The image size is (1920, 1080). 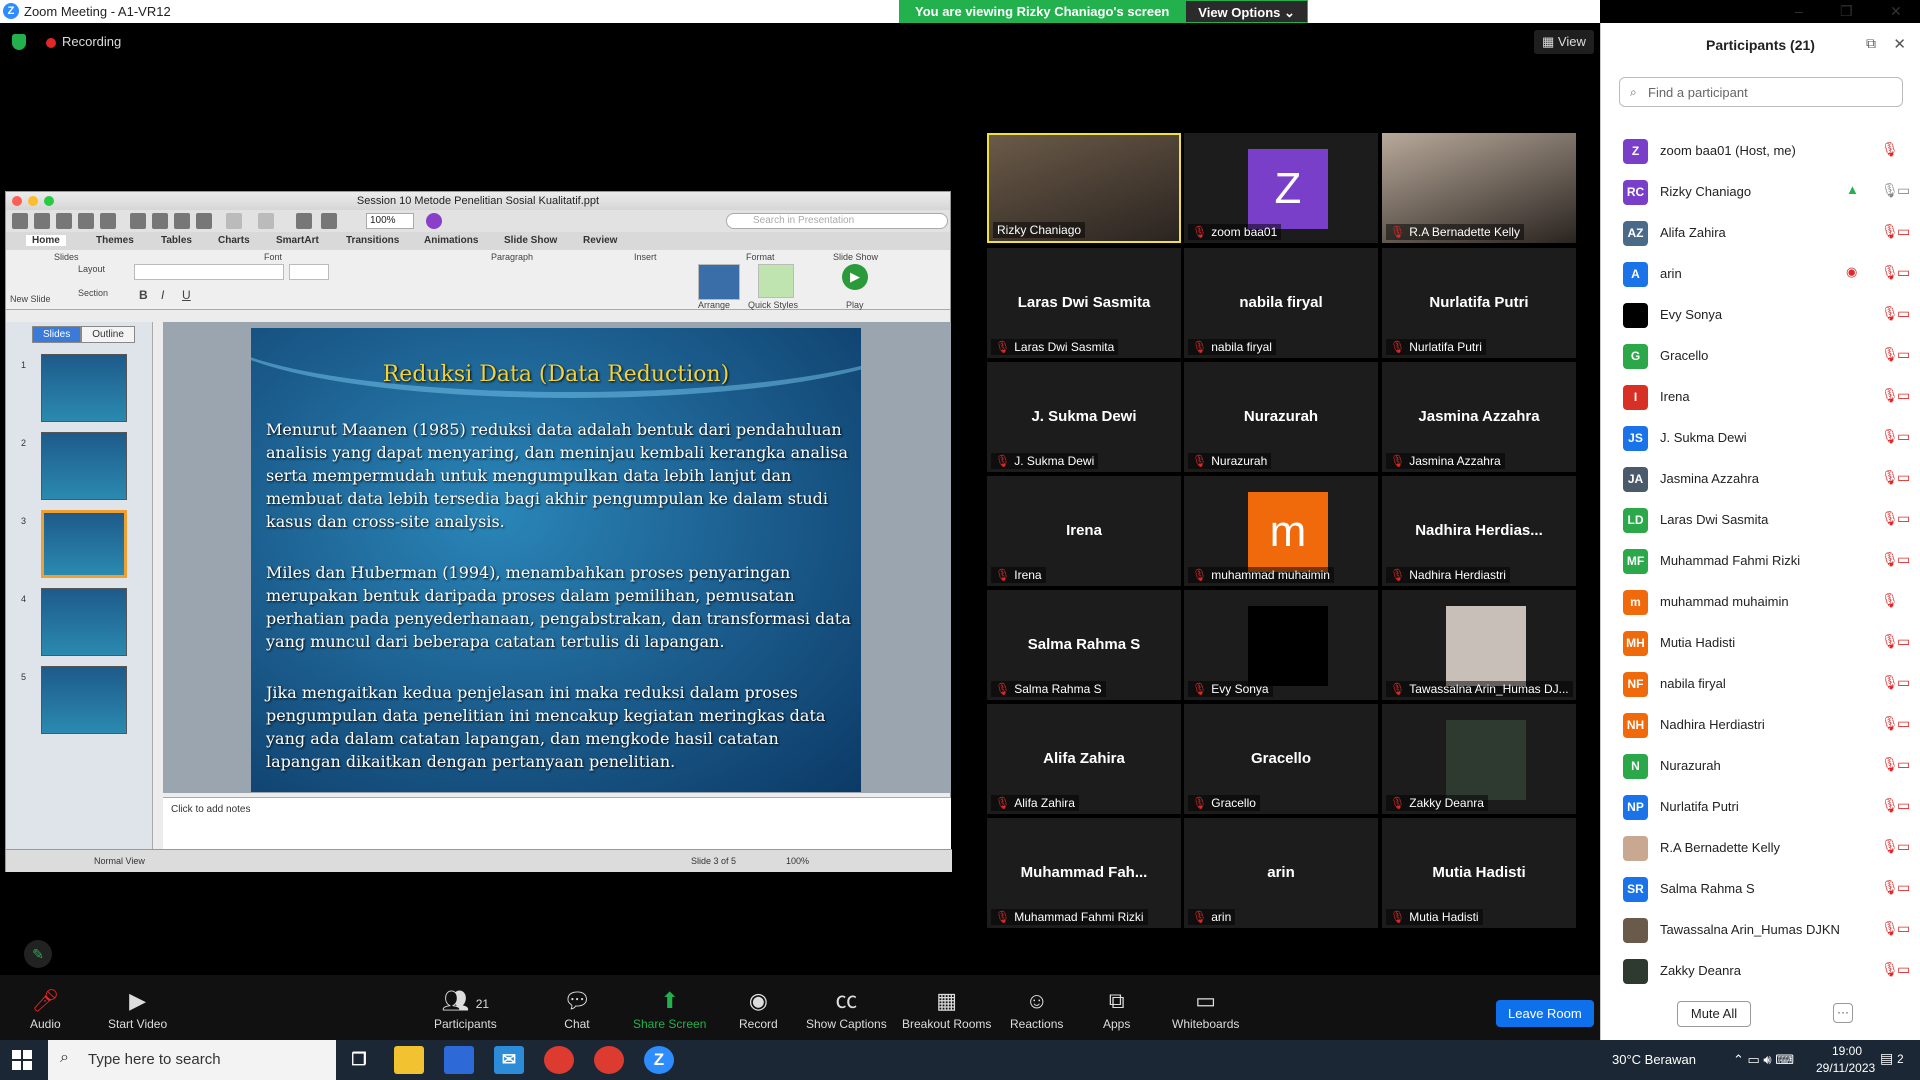 I want to click on video-tile: m 🎙︎ muhammad muhaimin, so click(x=1281, y=531).